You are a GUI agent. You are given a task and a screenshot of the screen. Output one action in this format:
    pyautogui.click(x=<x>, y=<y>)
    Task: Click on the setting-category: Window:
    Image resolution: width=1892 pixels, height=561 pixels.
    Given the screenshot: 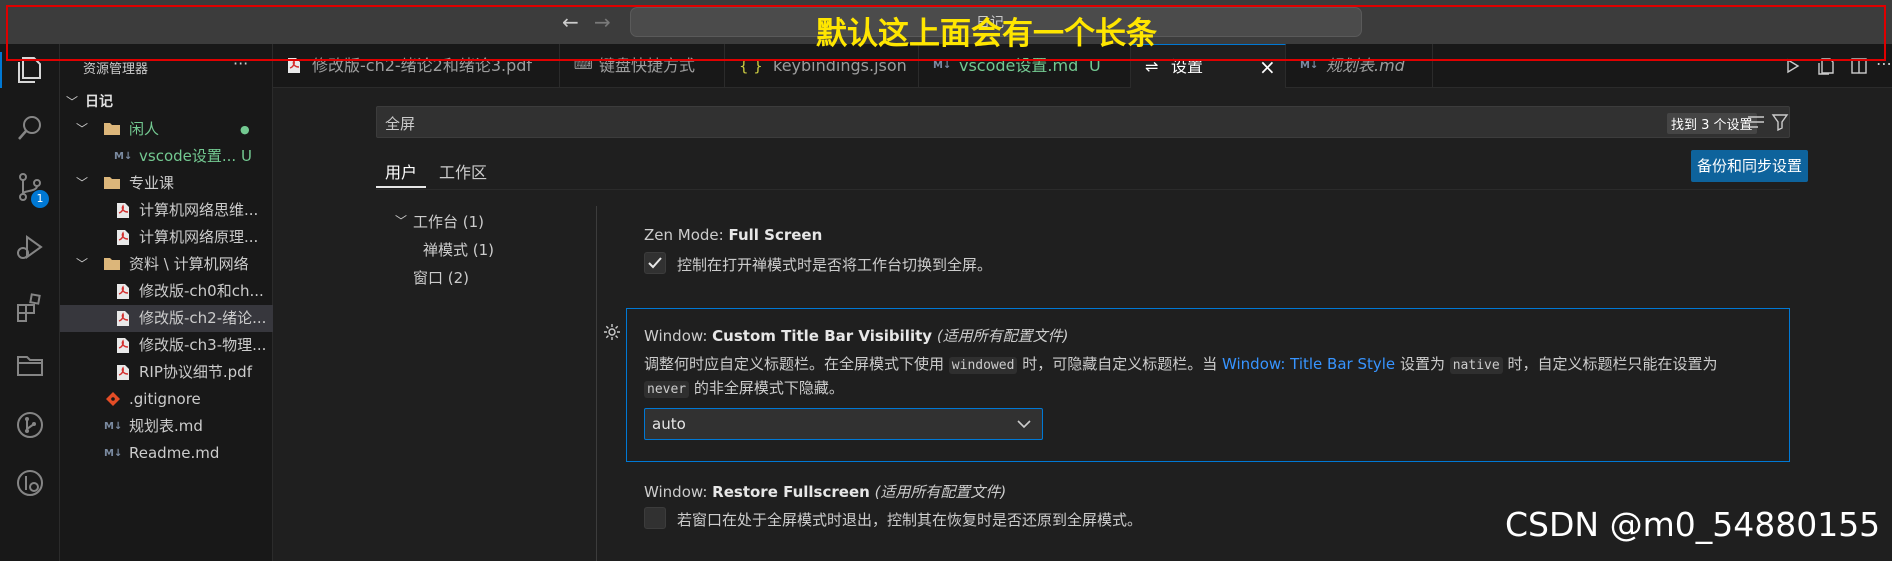 What is the action you would take?
    pyautogui.click(x=676, y=492)
    